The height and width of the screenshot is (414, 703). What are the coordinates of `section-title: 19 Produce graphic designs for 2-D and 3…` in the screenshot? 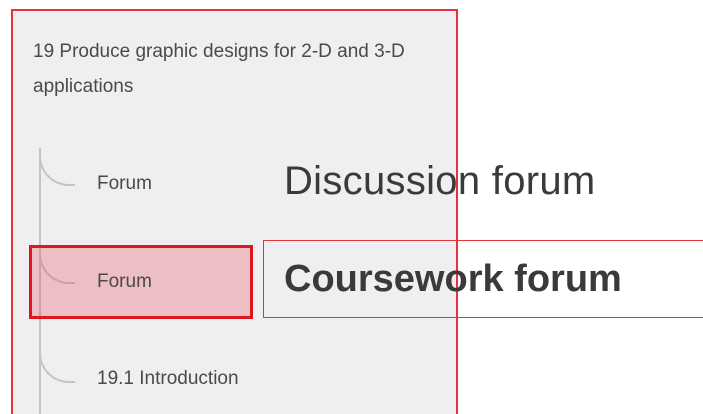 It's located at (233, 69).